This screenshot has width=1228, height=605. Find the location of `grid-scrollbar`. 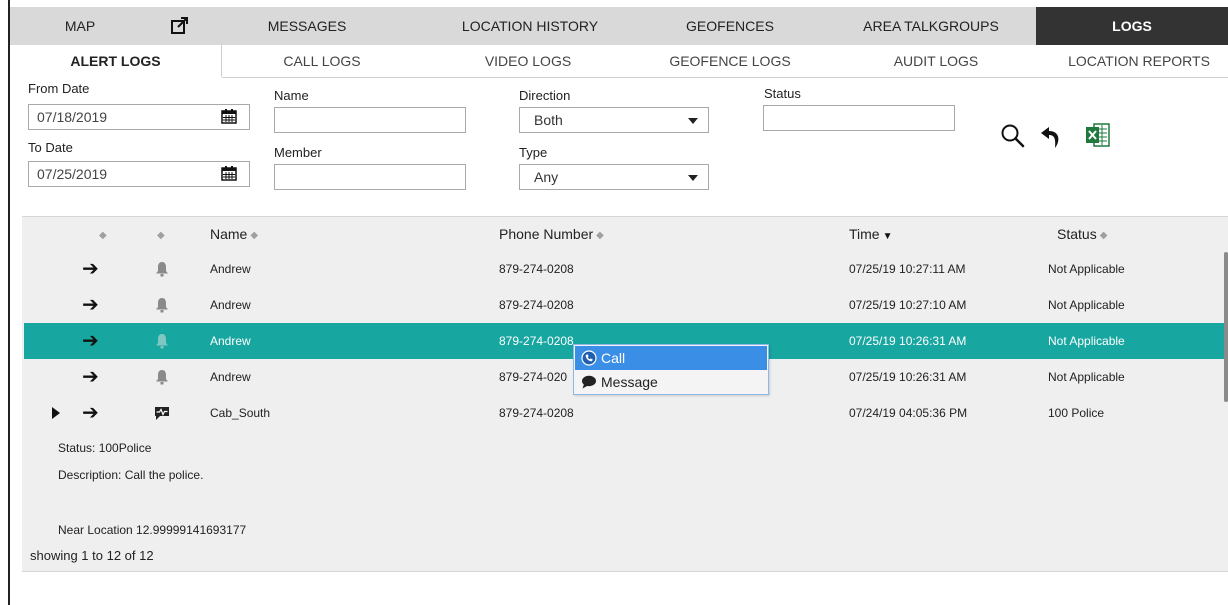

grid-scrollbar is located at coordinates (1226, 327).